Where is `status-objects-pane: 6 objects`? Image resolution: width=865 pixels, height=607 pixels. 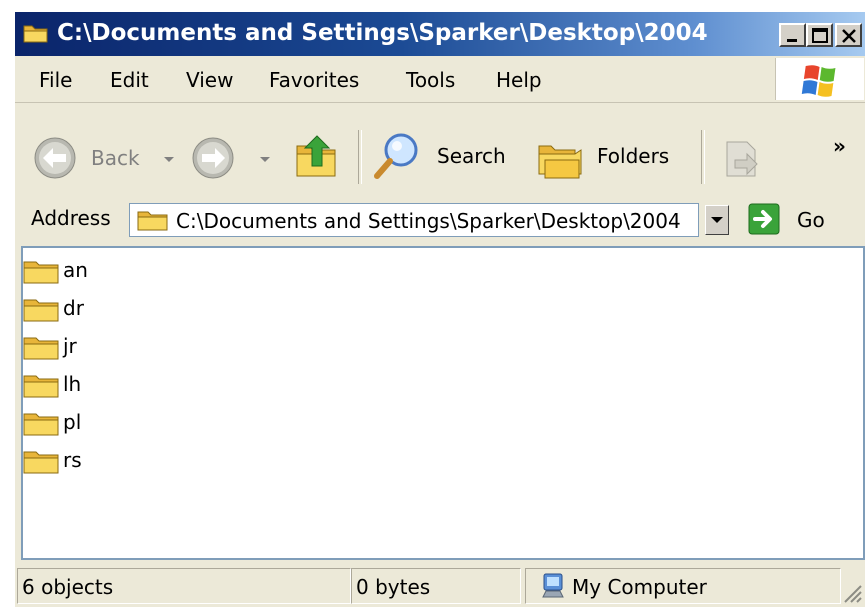
status-objects-pane: 6 objects is located at coordinates (184, 586).